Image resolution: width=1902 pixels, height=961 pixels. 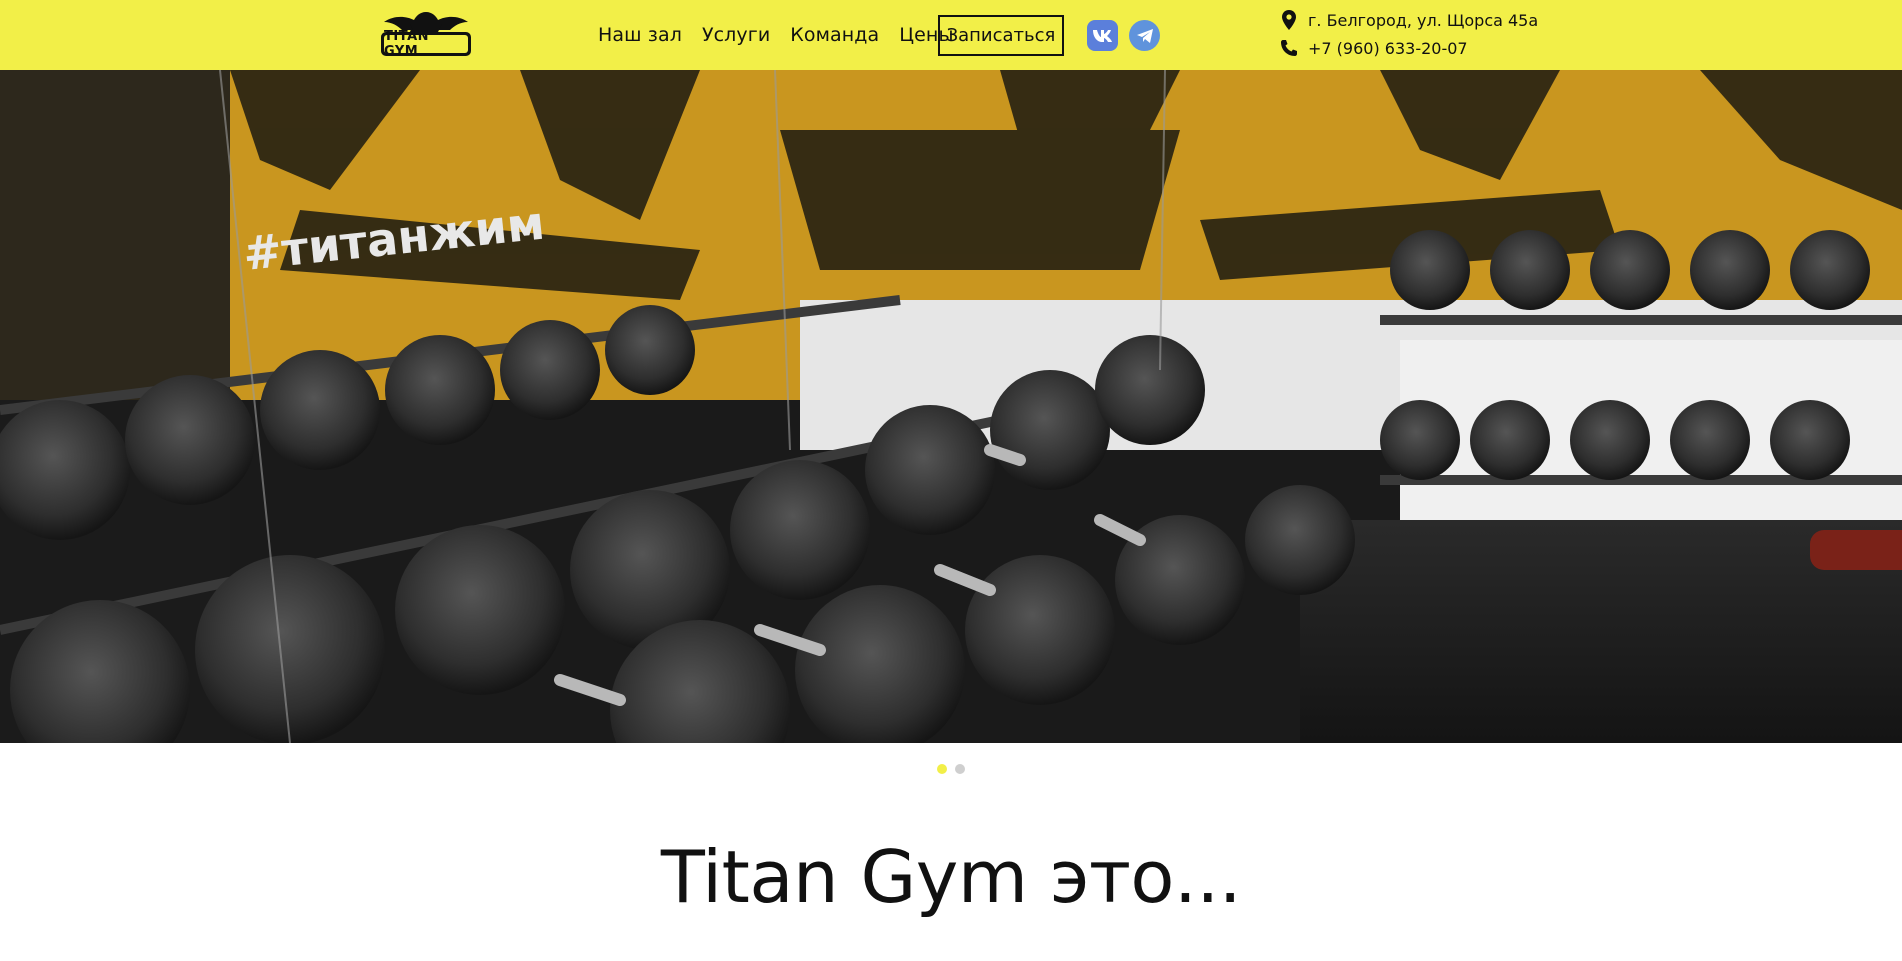 I want to click on address-text: г. Белгород, ул. Щорса 45а, so click(x=1423, y=20).